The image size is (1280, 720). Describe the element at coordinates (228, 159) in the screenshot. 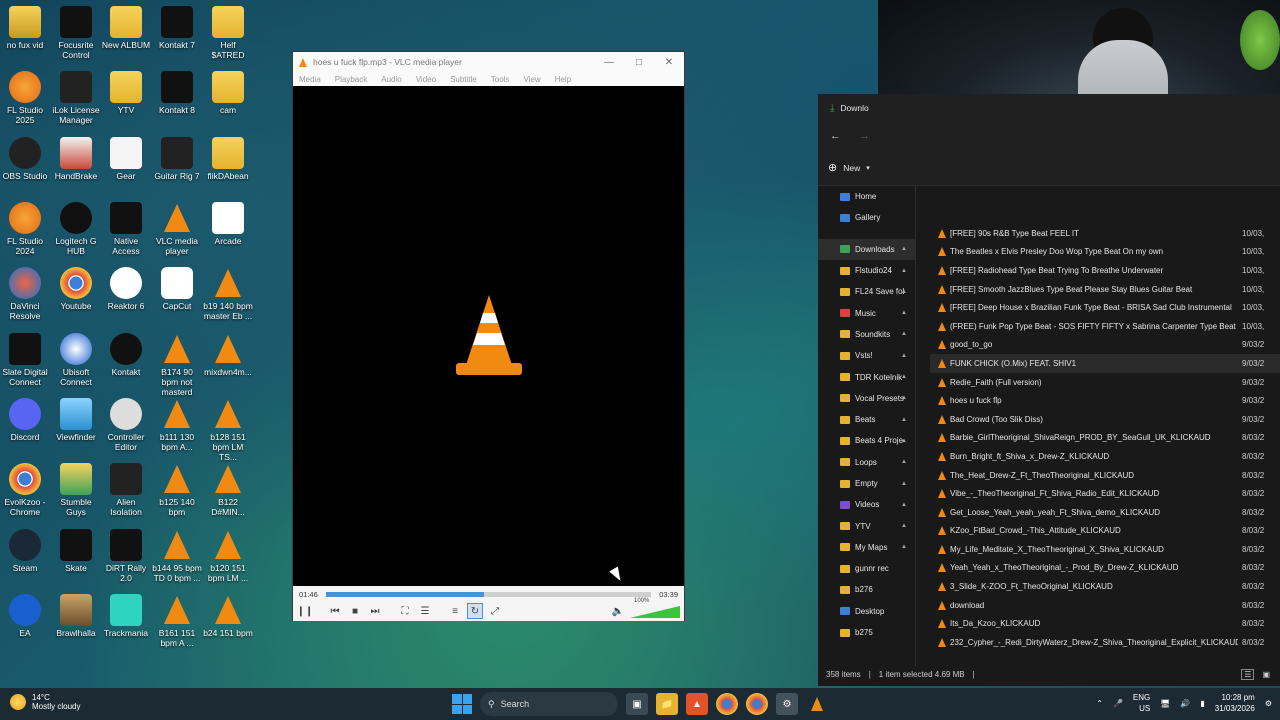

I see `desktop-icon: flikDAbean` at that location.